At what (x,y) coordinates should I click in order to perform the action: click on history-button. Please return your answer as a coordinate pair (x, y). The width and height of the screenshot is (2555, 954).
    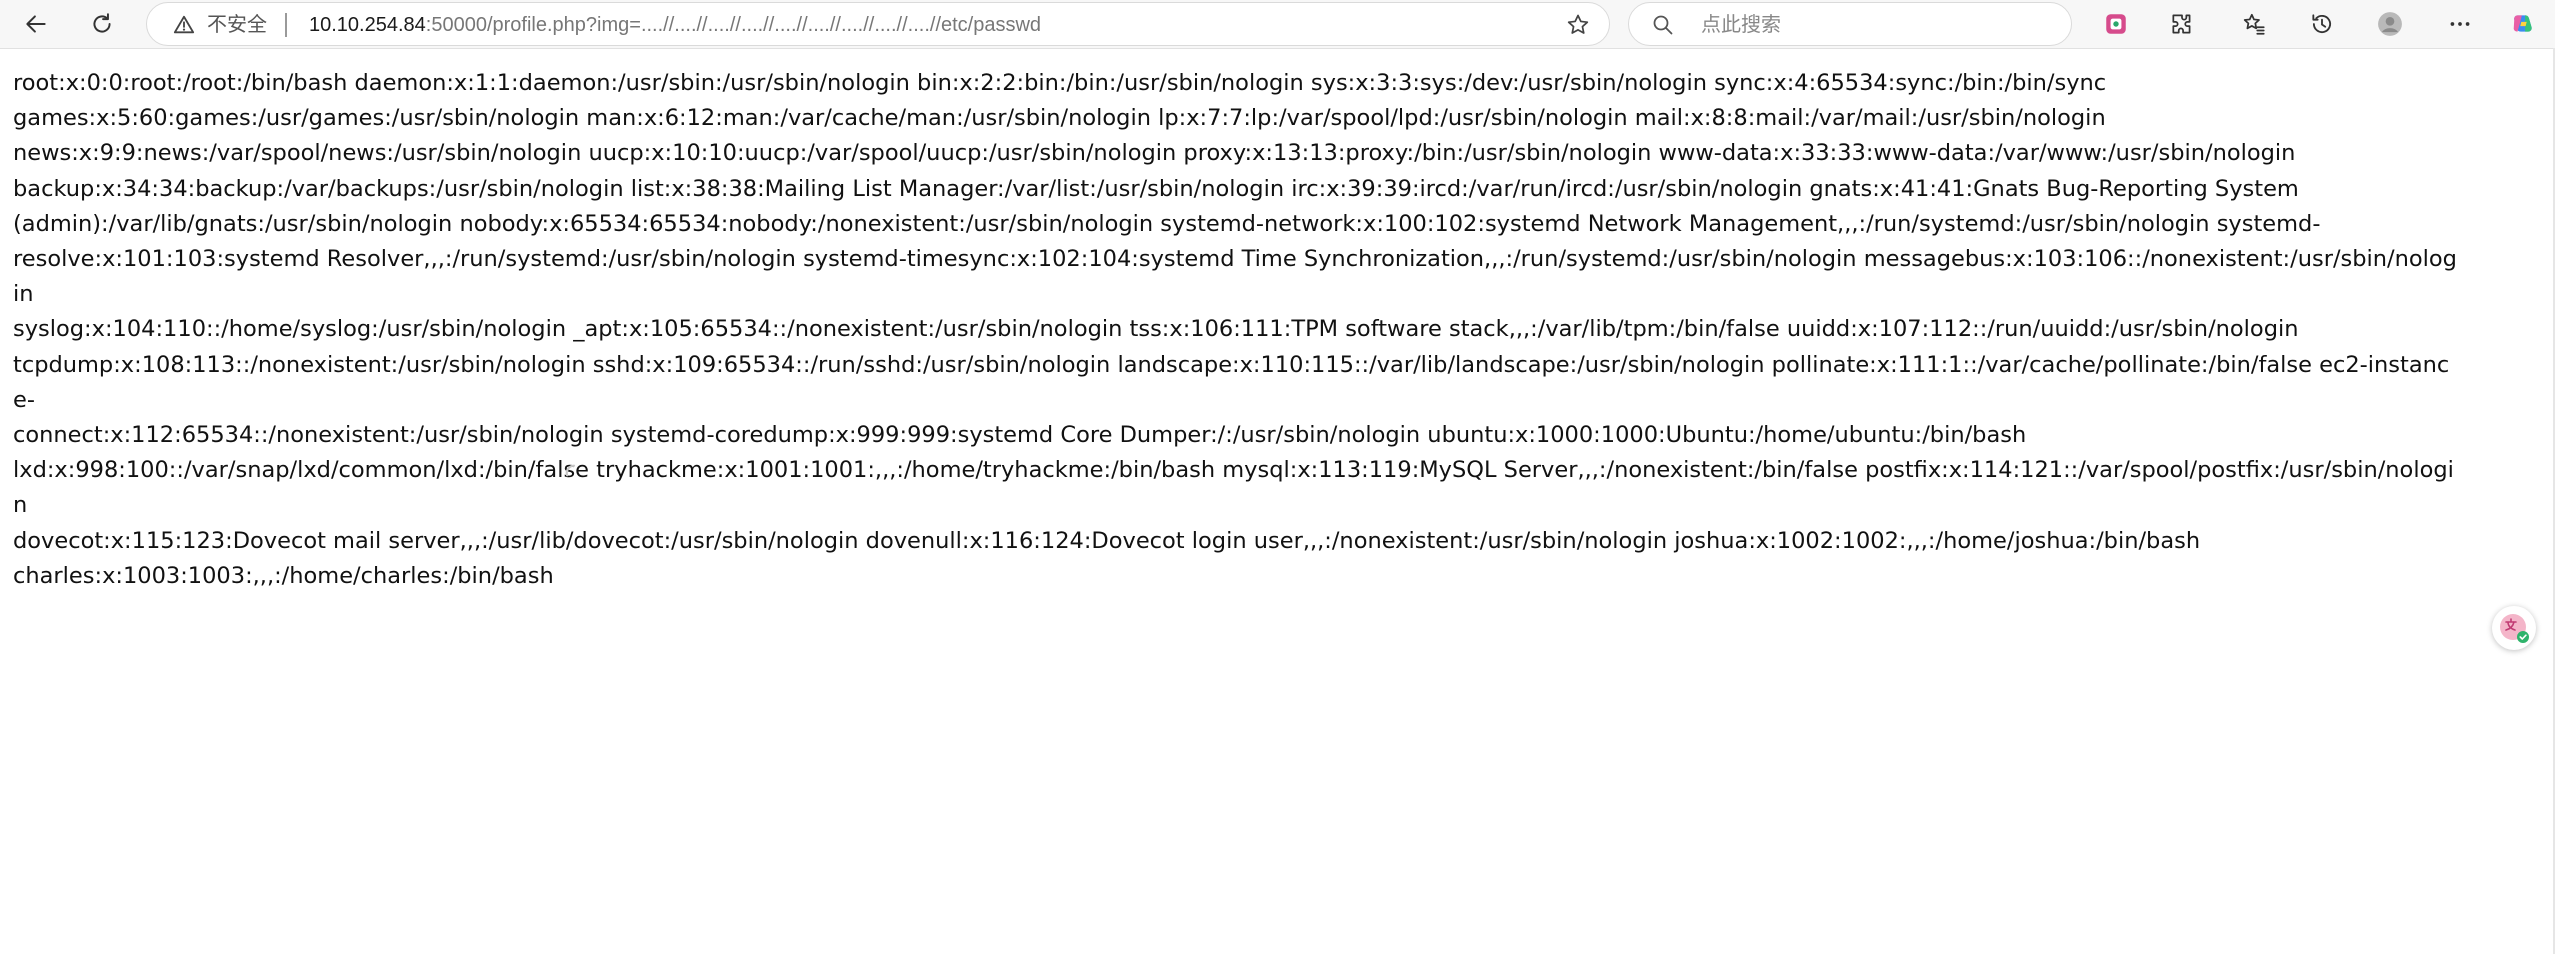
    Looking at the image, I should click on (2322, 24).